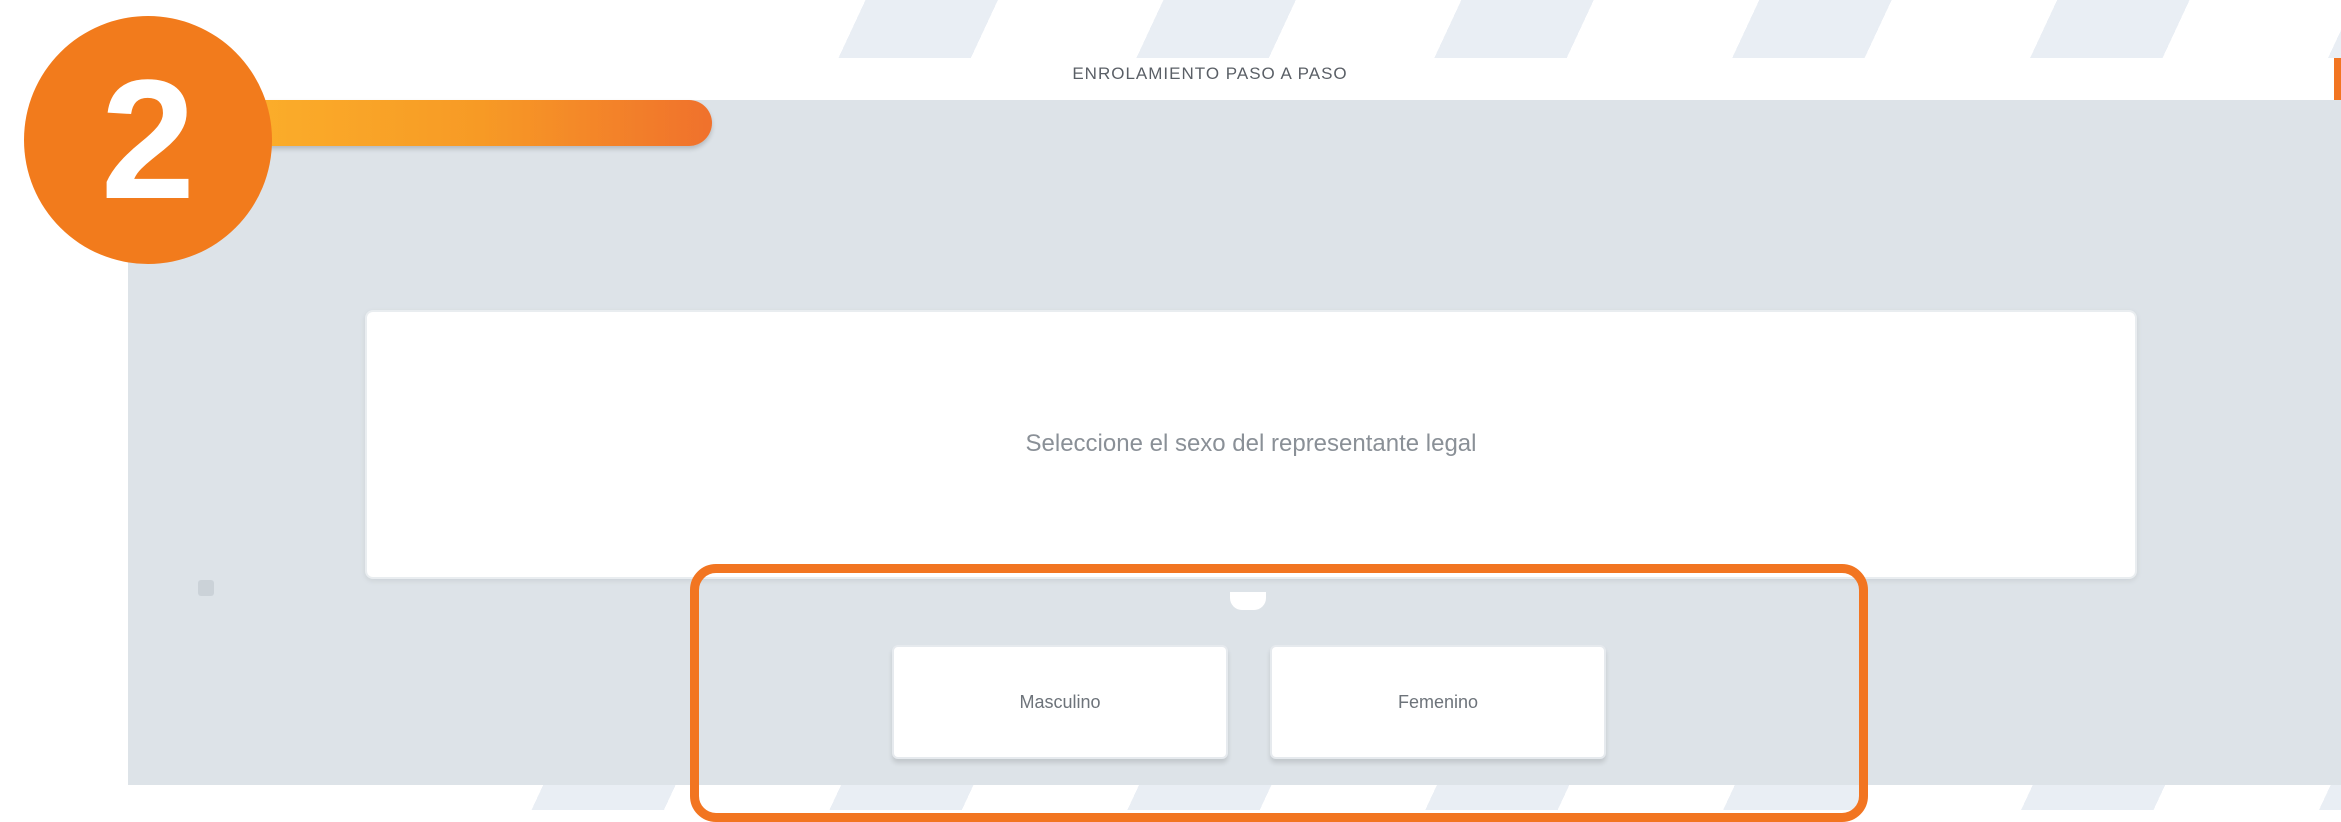 This screenshot has width=2341, height=822. What do you see at coordinates (456, 123) in the screenshot?
I see `progress-bar` at bounding box center [456, 123].